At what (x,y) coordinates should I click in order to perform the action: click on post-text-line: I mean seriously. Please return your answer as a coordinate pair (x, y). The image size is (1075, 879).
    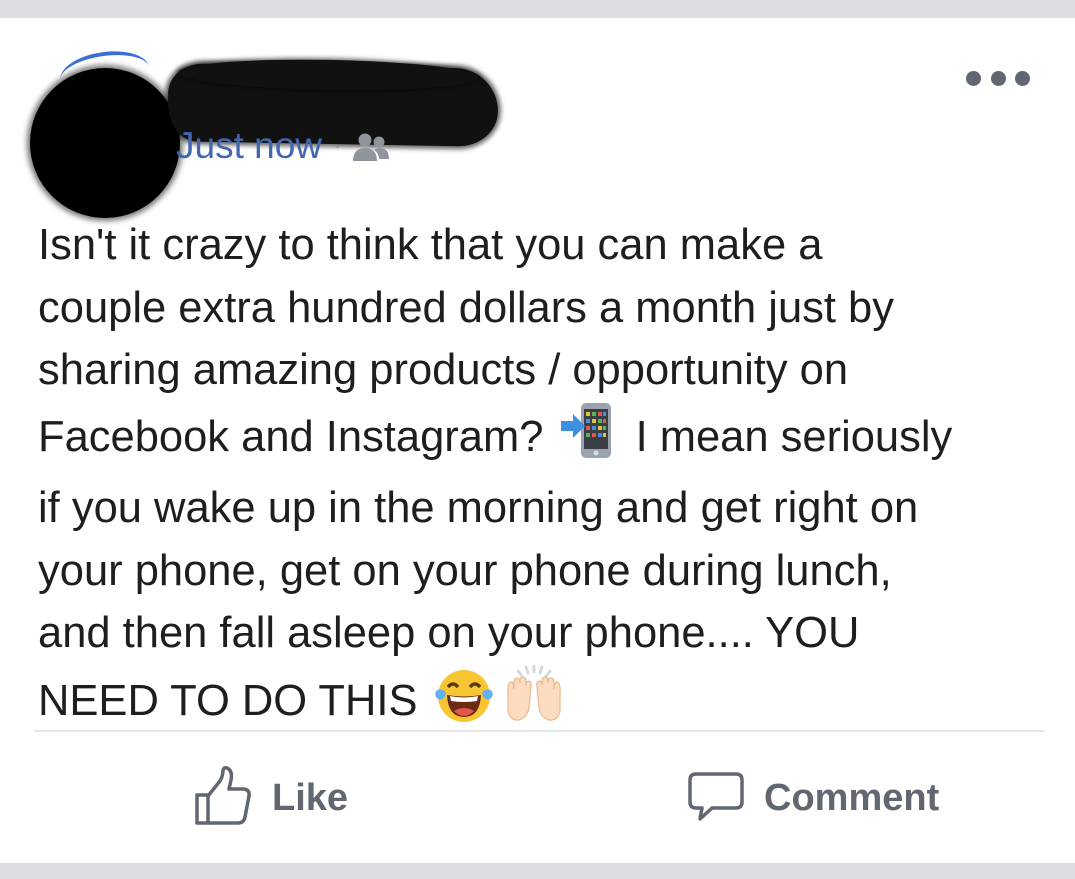
    Looking at the image, I should click on (794, 436).